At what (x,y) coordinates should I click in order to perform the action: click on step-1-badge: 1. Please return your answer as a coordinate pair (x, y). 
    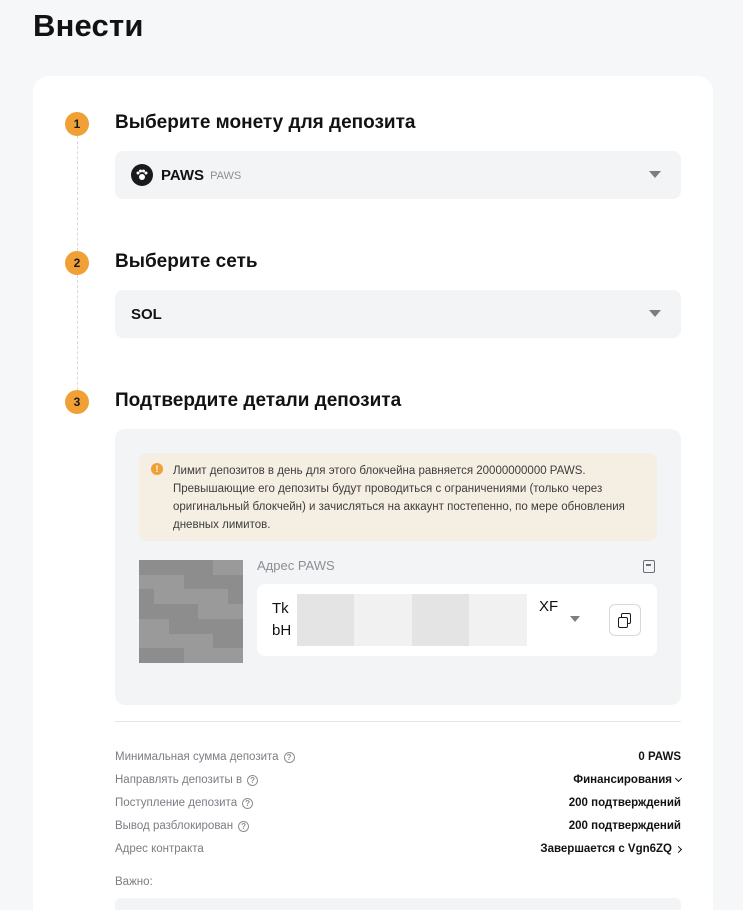
    Looking at the image, I should click on (77, 124).